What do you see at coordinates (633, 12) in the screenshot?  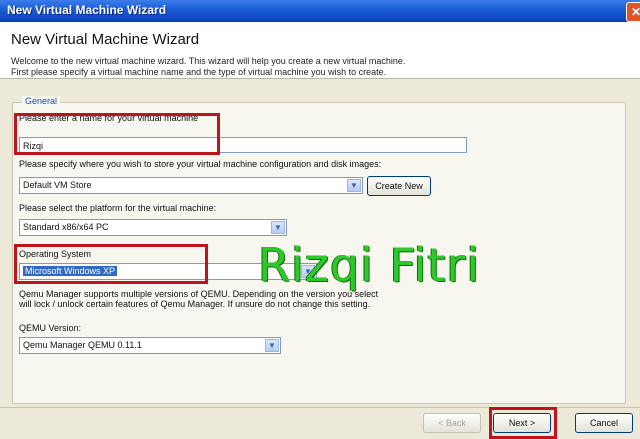 I see `close-icon: ✕` at bounding box center [633, 12].